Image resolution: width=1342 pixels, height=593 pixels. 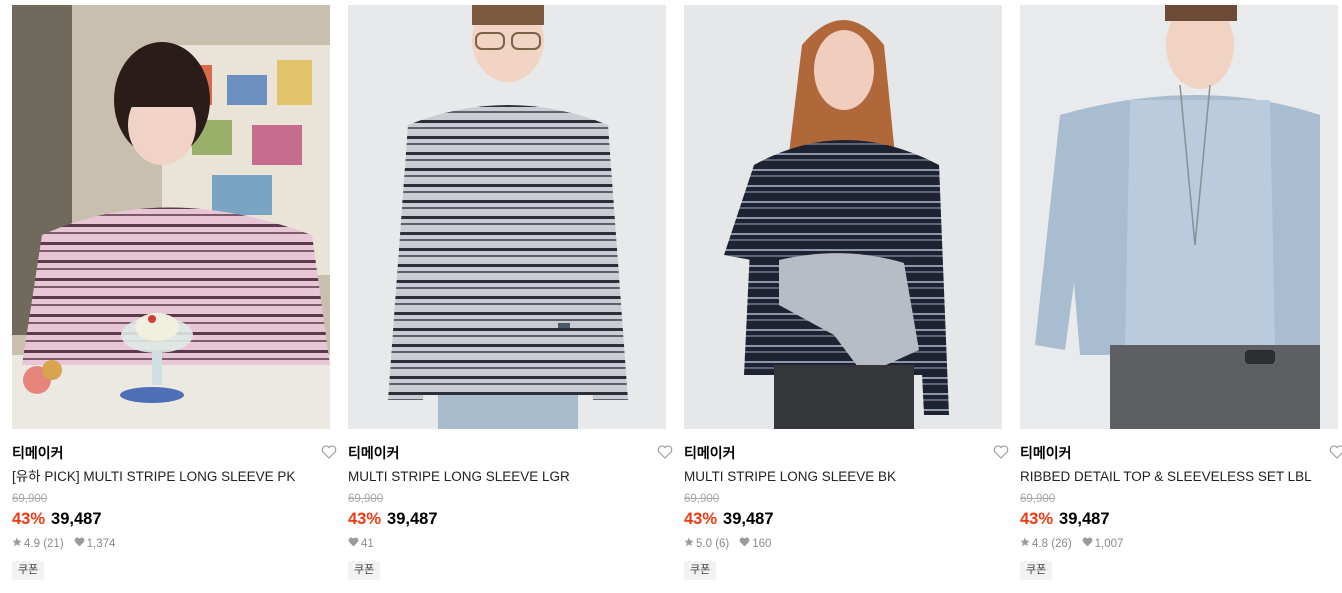 I want to click on product-name: RIBBED DETAIL TOP & SLEEVELESS SET LBL, so click(x=1179, y=477).